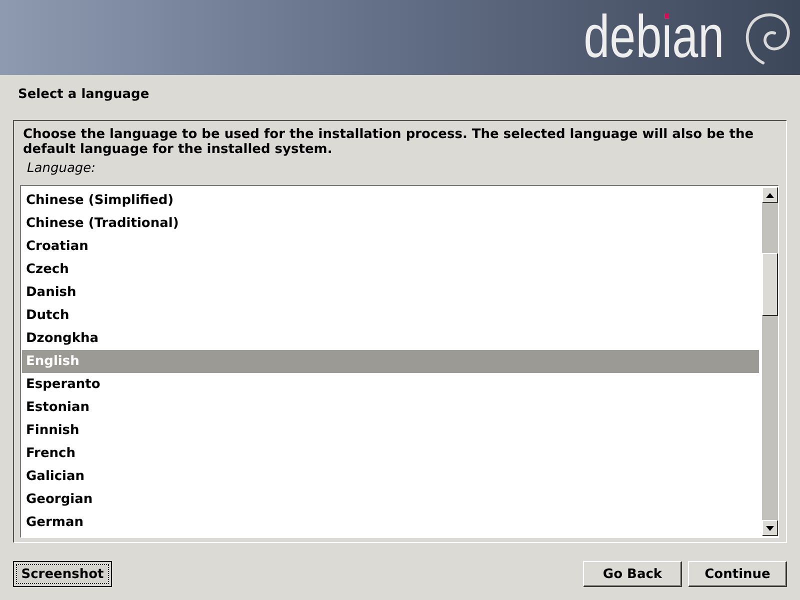 The width and height of the screenshot is (800, 600). I want to click on language-option: Danish, so click(390, 292).